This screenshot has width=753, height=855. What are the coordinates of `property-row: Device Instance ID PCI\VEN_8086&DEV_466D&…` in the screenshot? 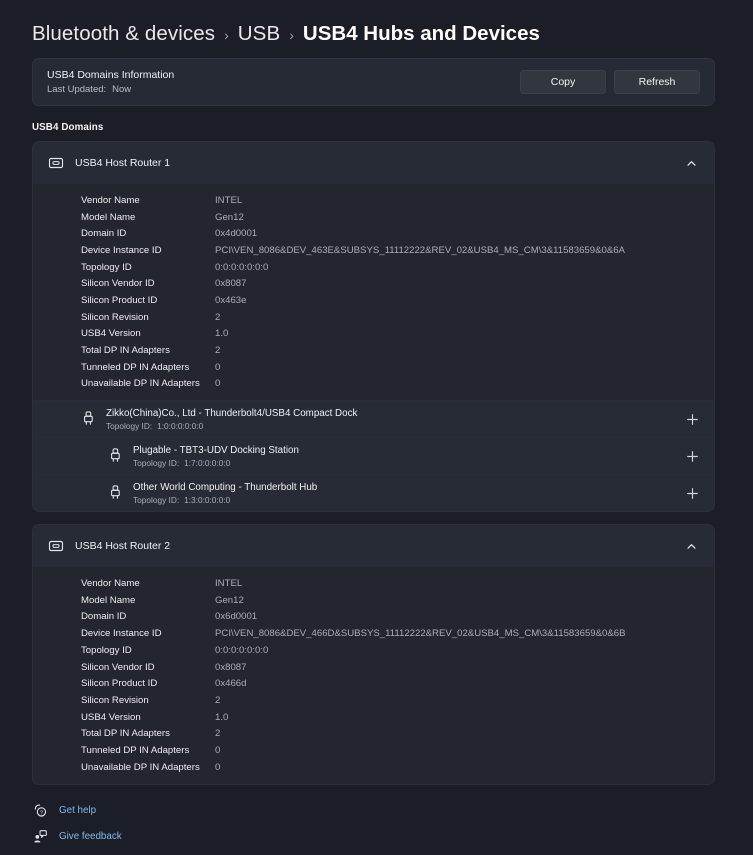 It's located at (373, 633).